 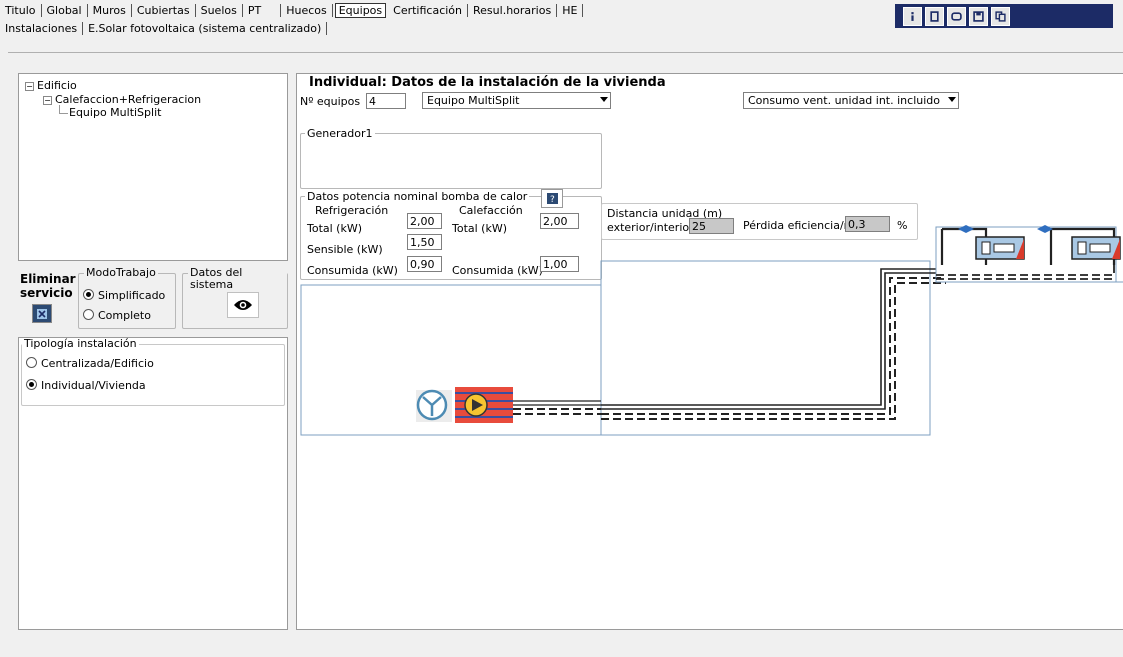 I want to click on modo-trabajo-legend: ModoTrabajo, so click(x=121, y=272).